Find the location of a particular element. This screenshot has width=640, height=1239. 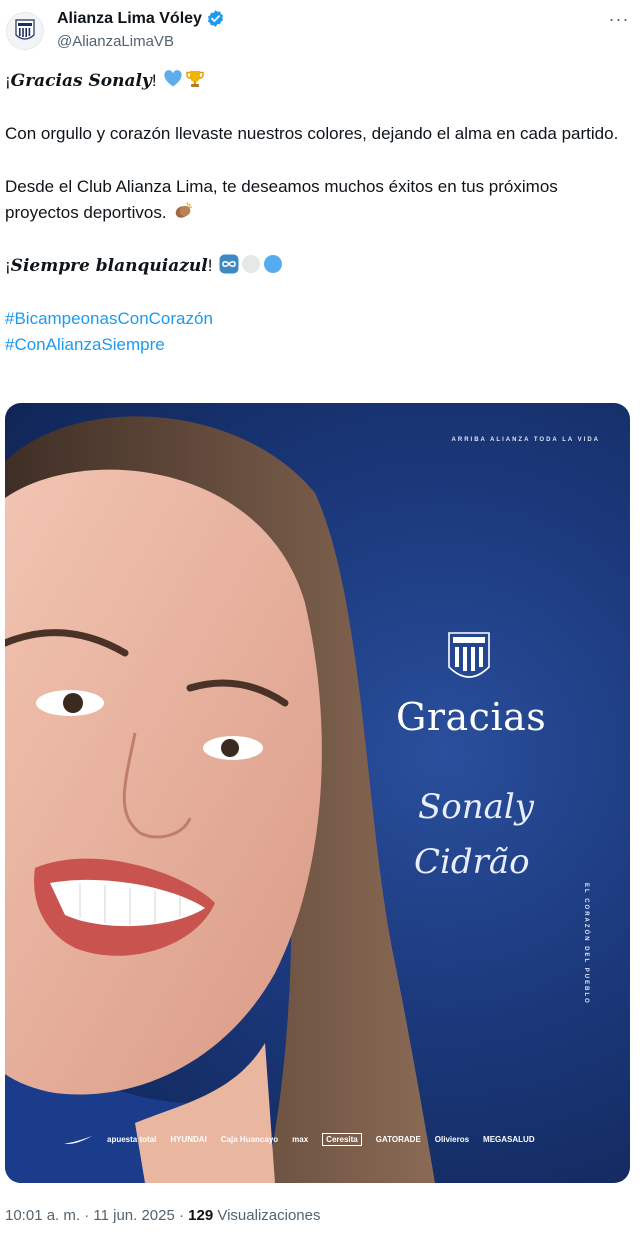

hashtag-link: #BicampeonasConCorazón is located at coordinates (320, 319).